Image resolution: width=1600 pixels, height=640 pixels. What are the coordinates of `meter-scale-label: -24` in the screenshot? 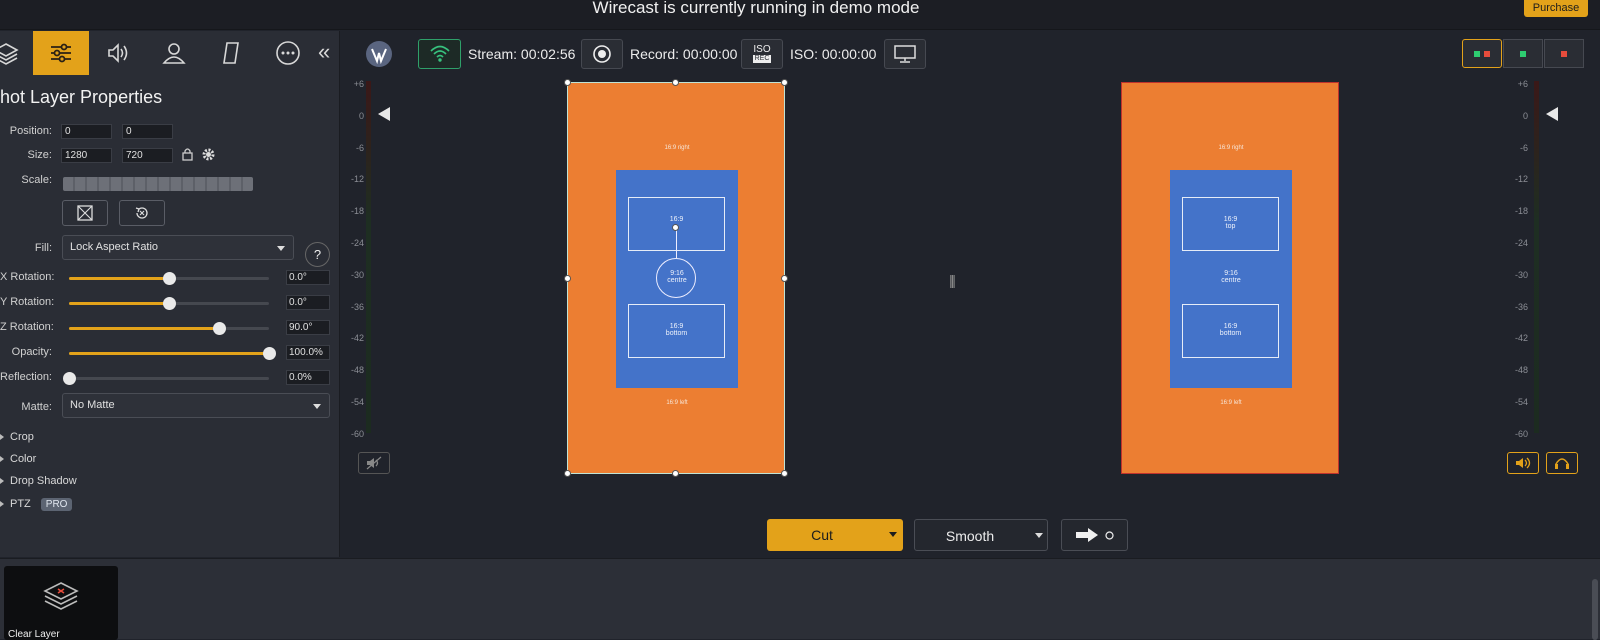 It's located at (1521, 243).